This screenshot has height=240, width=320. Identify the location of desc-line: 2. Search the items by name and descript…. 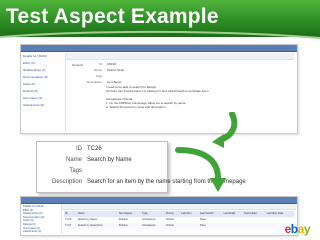
(136, 107).